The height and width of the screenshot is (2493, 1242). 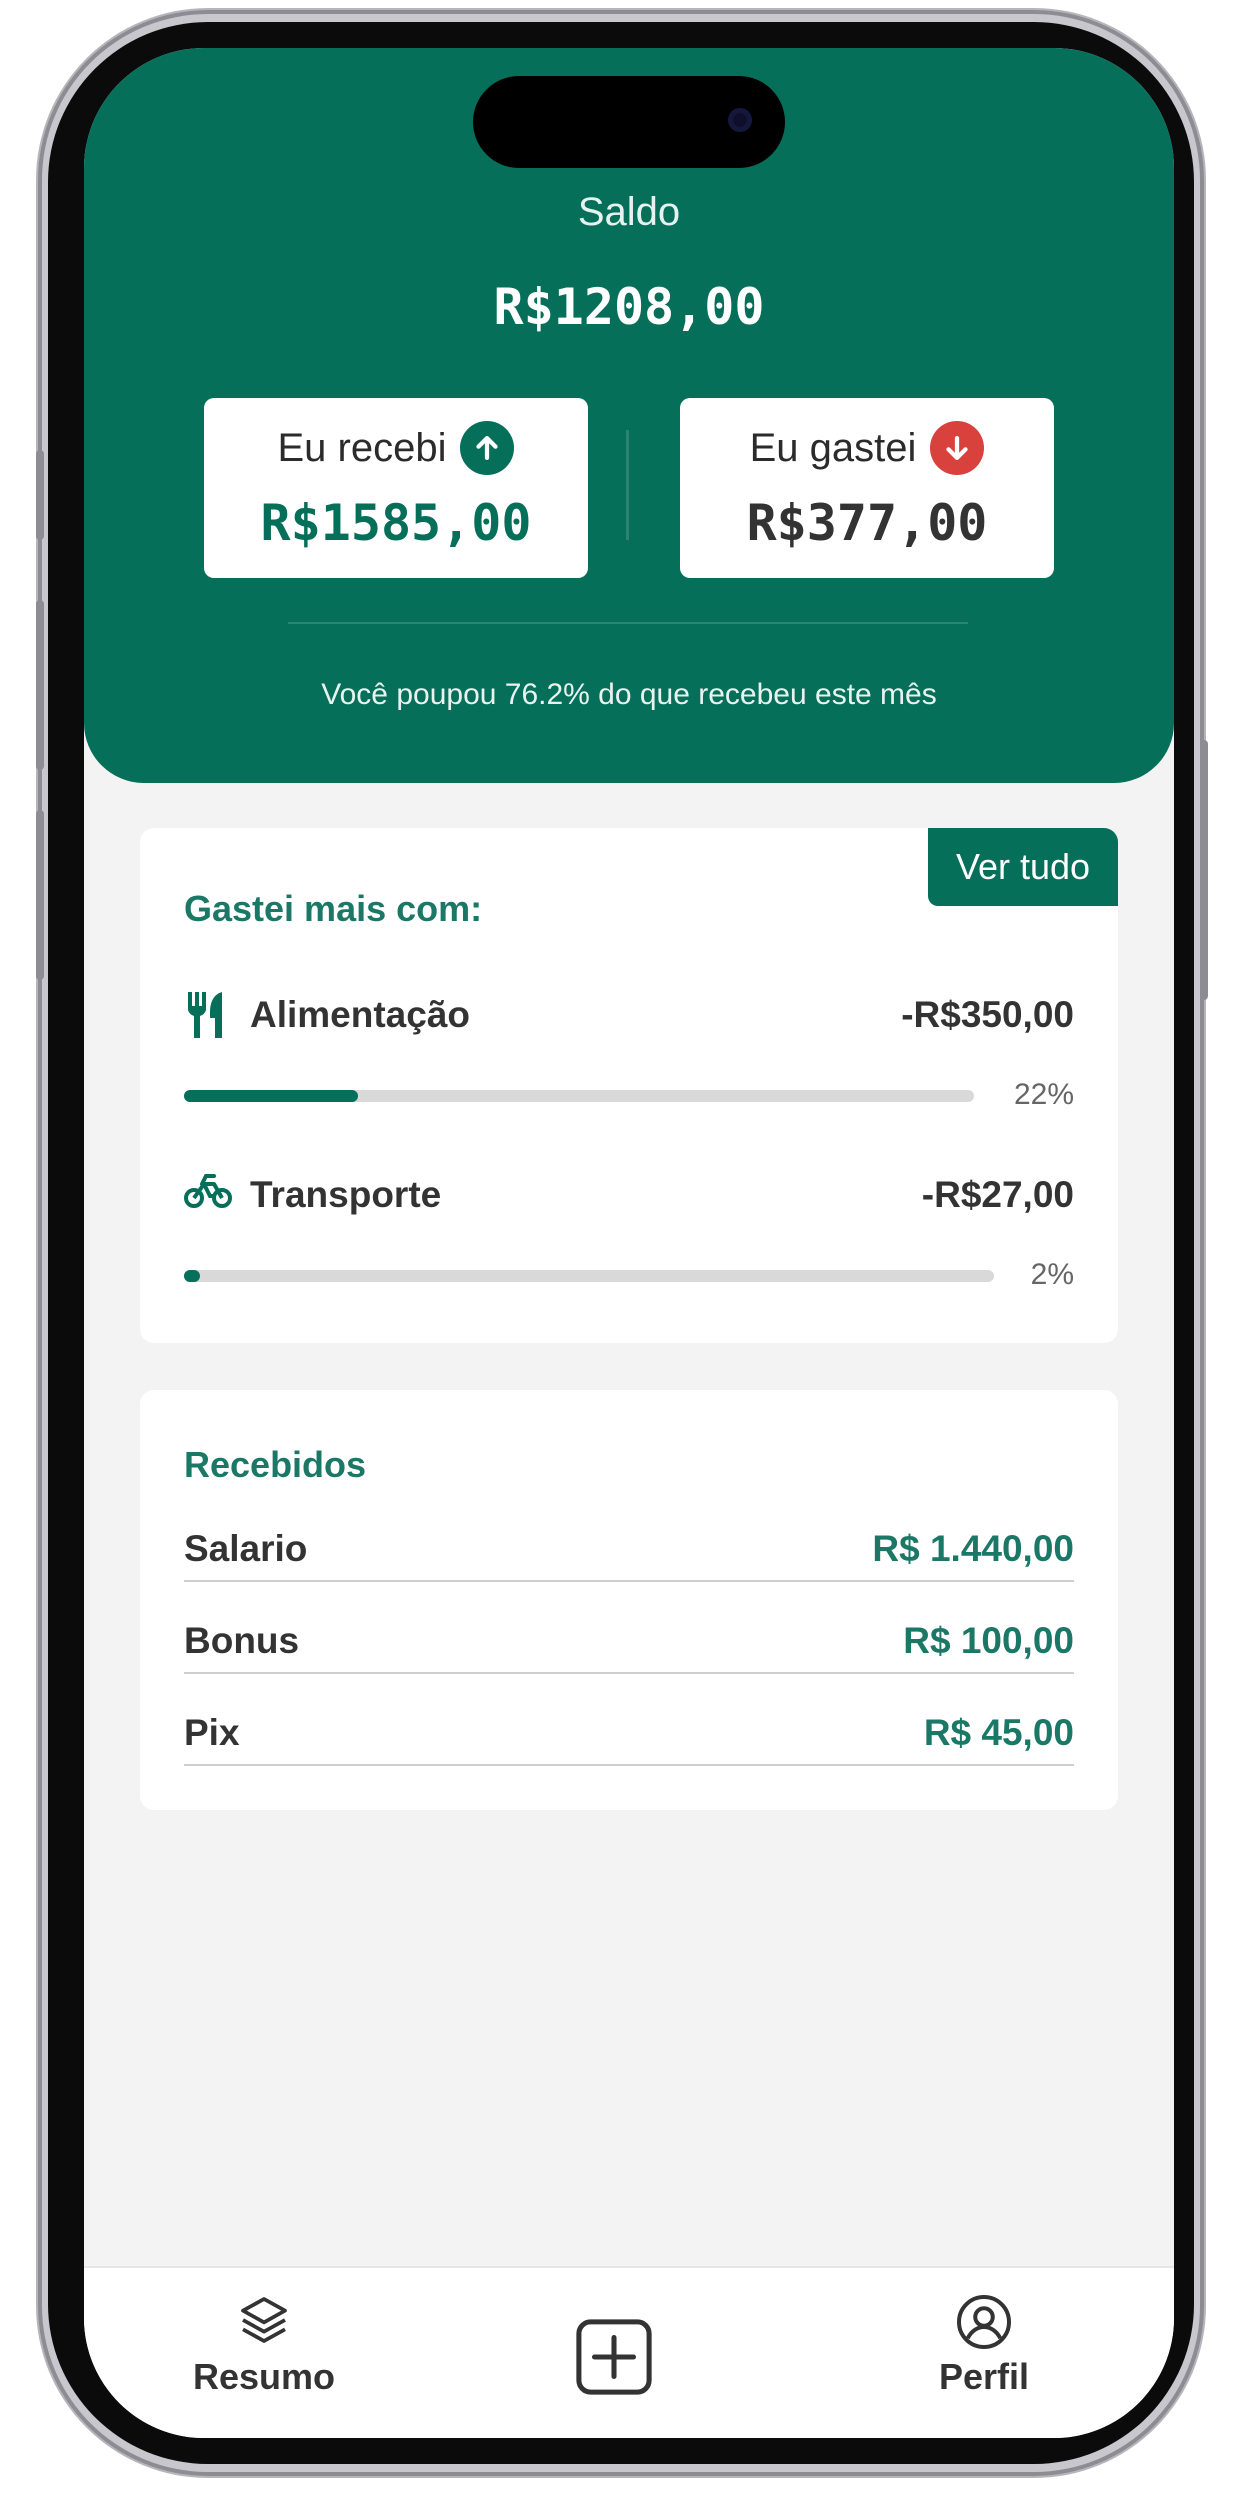 What do you see at coordinates (629, 122) in the screenshot?
I see `dynamic-island` at bounding box center [629, 122].